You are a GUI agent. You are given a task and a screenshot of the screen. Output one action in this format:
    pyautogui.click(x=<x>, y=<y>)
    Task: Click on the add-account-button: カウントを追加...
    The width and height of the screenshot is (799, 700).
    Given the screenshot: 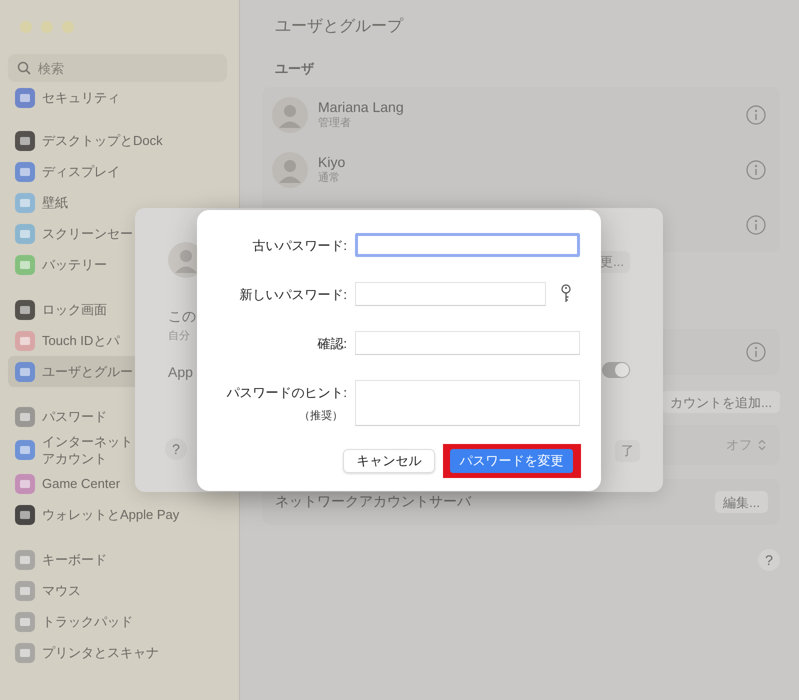 What is the action you would take?
    pyautogui.click(x=721, y=402)
    